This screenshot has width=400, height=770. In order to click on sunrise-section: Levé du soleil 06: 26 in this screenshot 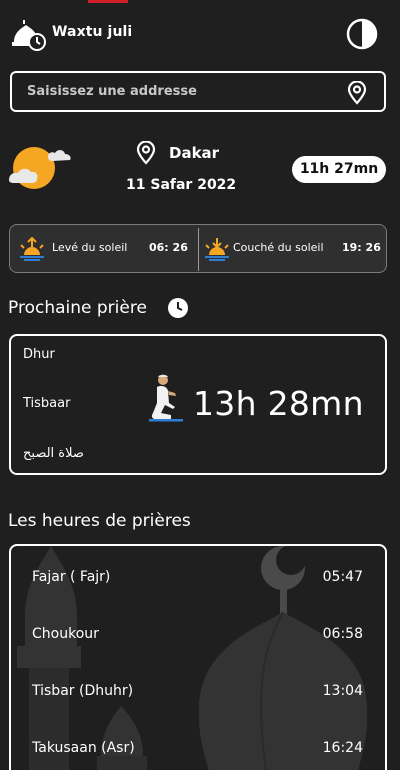, I will do `click(104, 248)`.